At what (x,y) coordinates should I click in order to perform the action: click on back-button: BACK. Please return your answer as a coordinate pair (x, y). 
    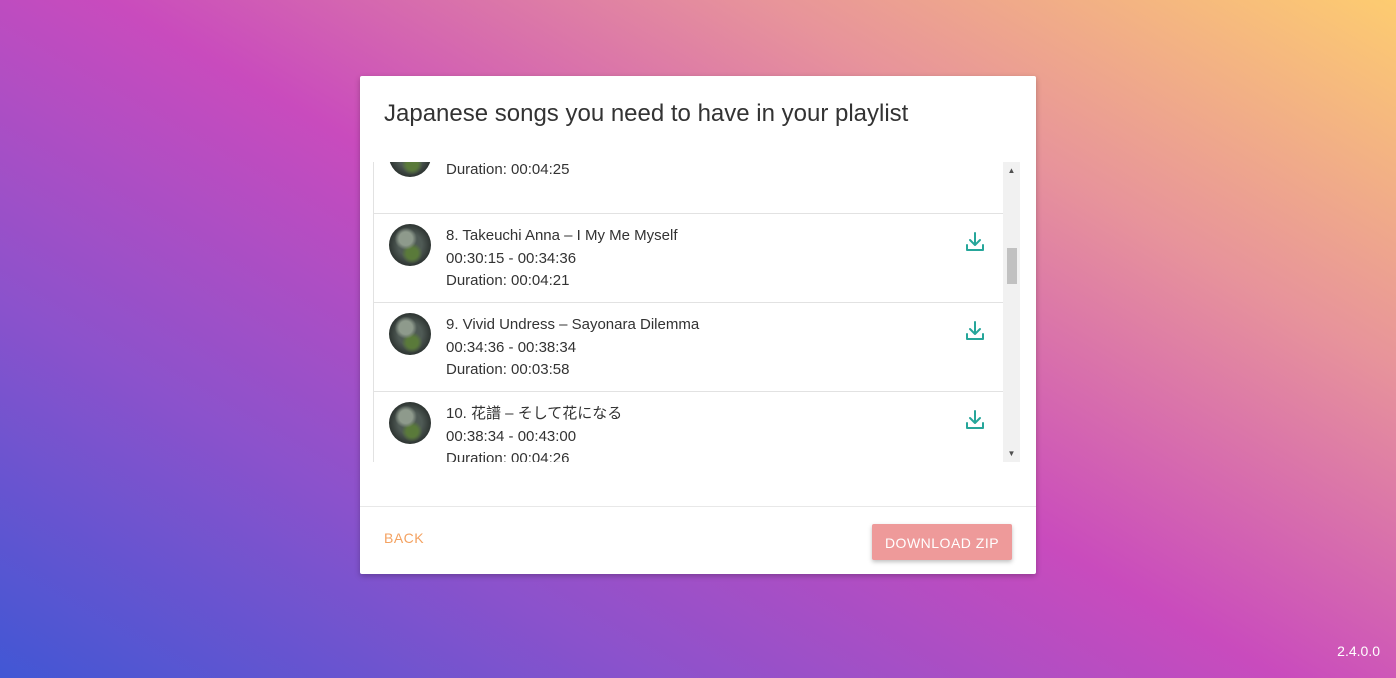
    Looking at the image, I should click on (404, 538).